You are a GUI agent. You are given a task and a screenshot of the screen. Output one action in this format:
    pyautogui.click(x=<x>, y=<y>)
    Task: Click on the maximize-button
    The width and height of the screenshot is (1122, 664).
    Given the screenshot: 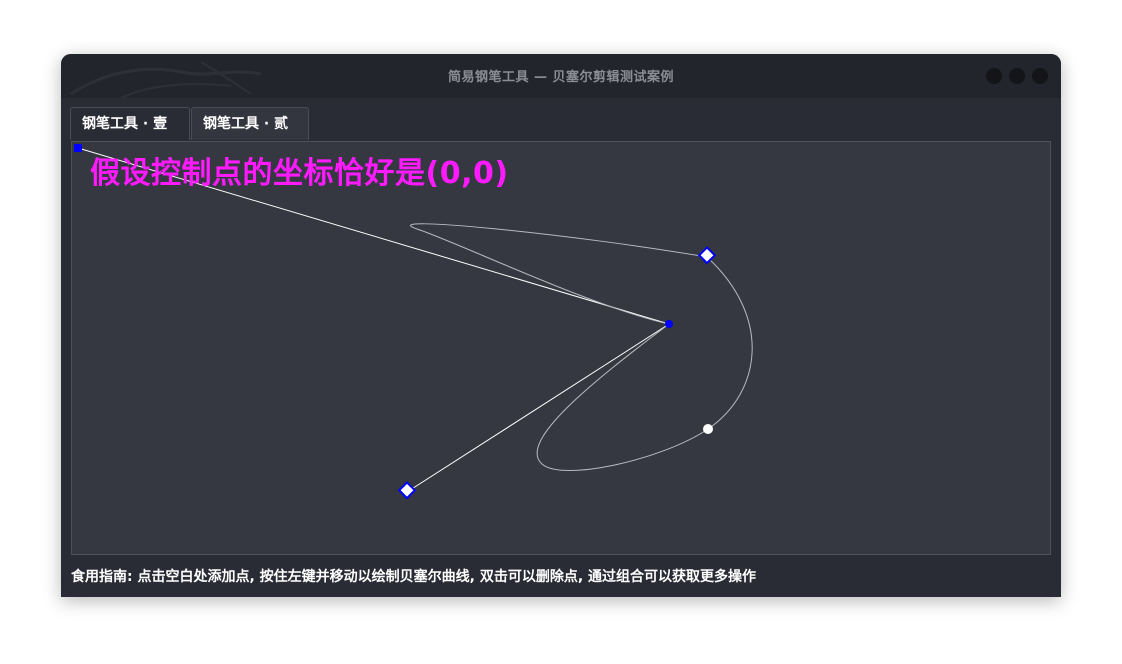 What is the action you would take?
    pyautogui.click(x=1017, y=76)
    